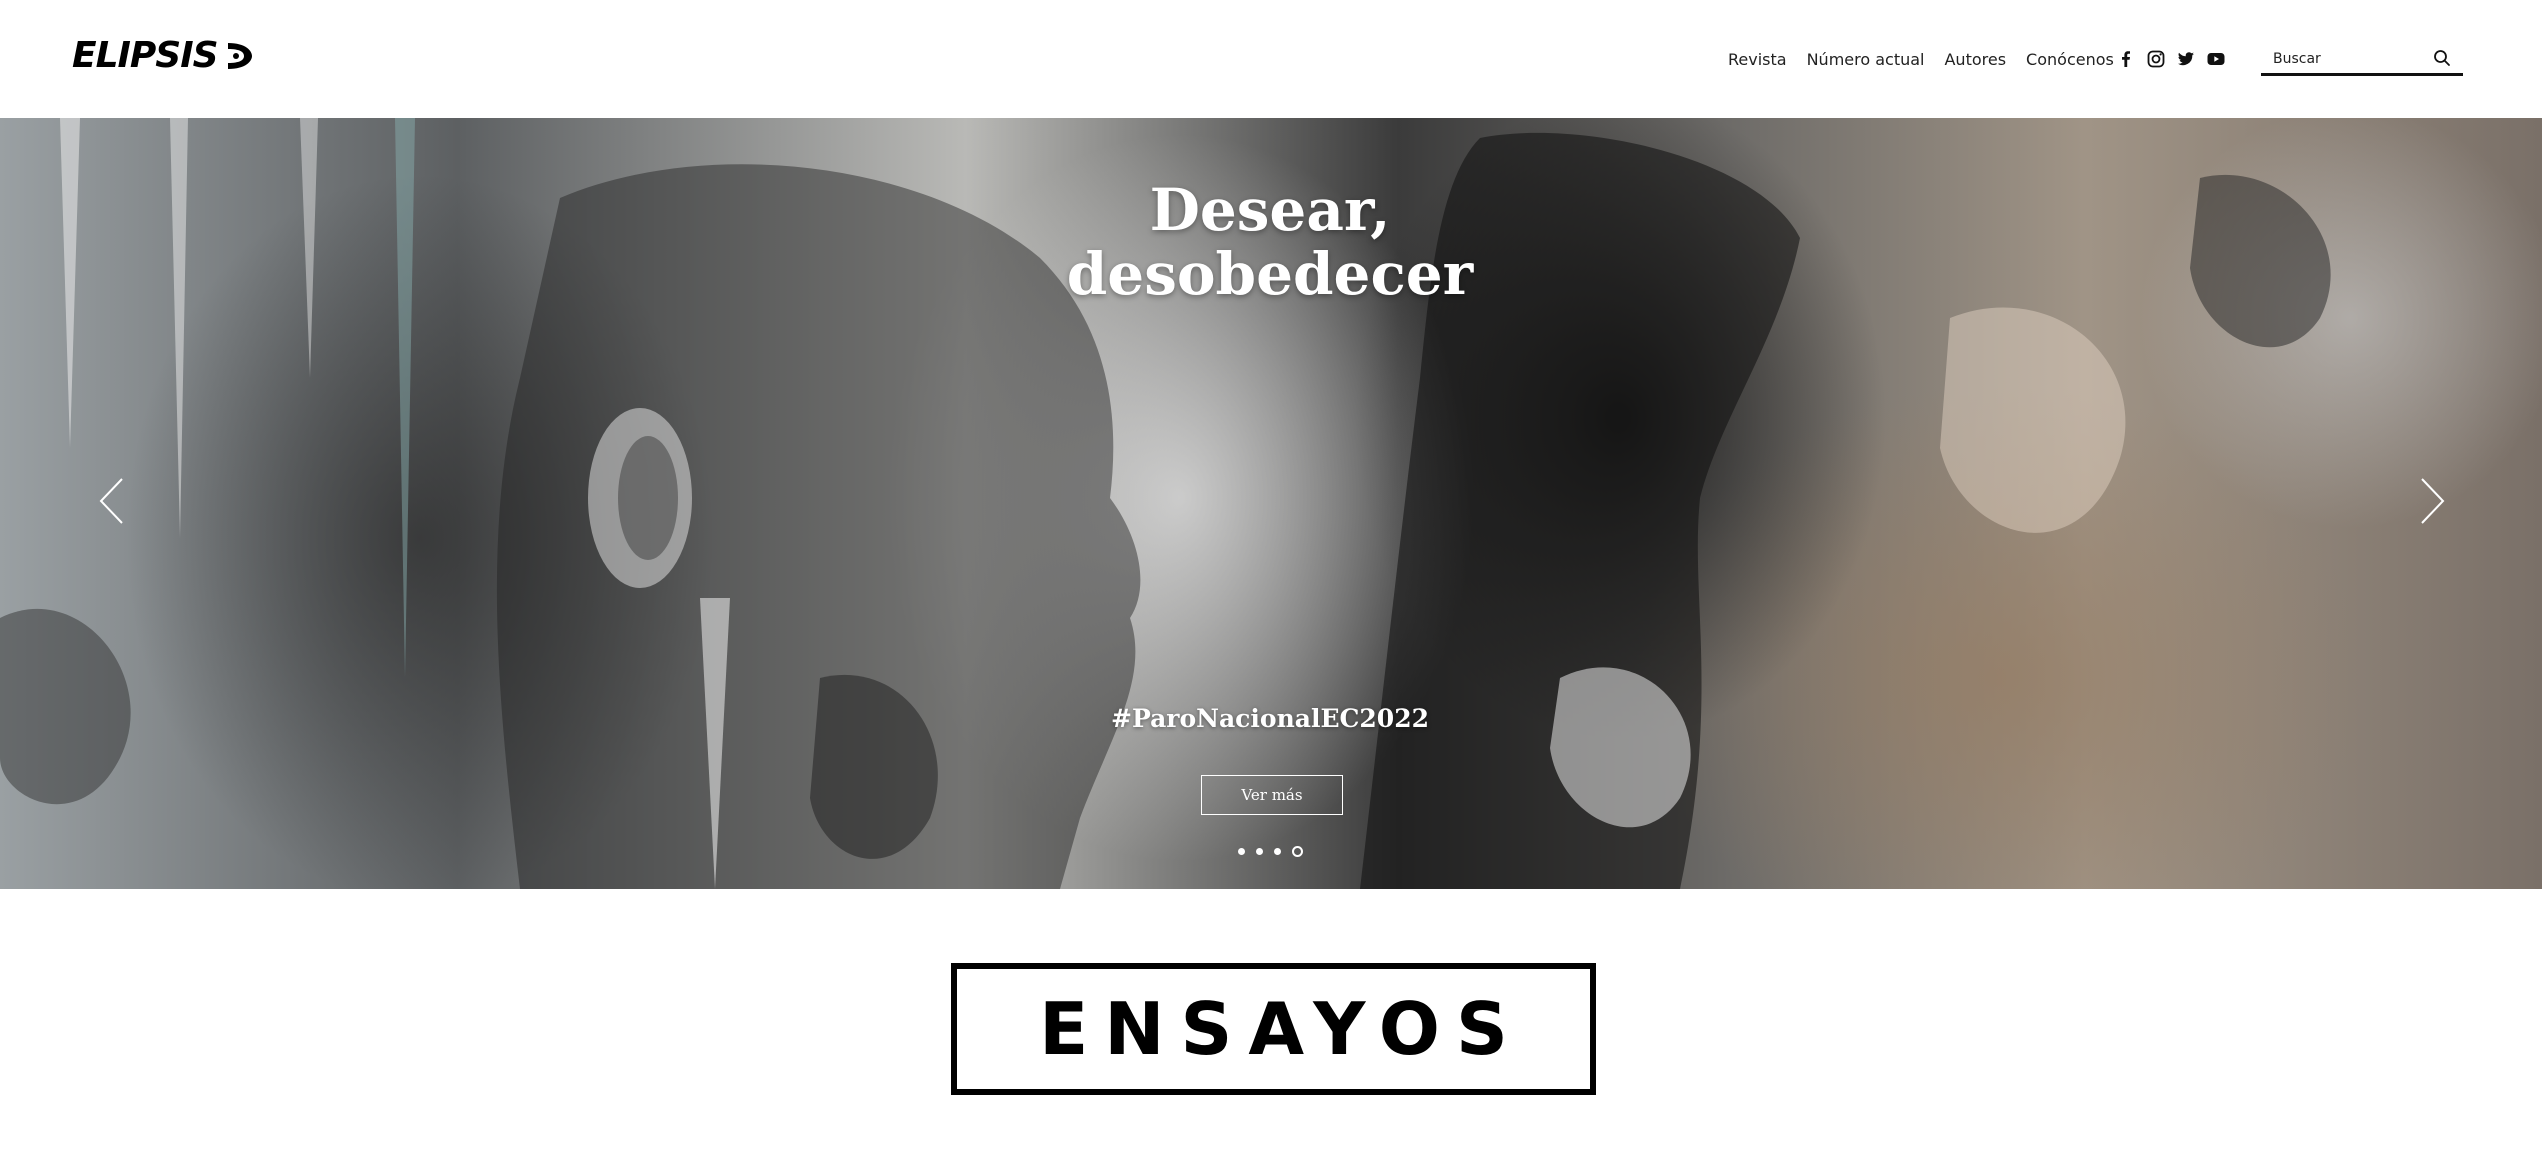 This screenshot has width=2542, height=1168. Describe the element at coordinates (2433, 501) in the screenshot. I see `next-slide-icon` at that location.